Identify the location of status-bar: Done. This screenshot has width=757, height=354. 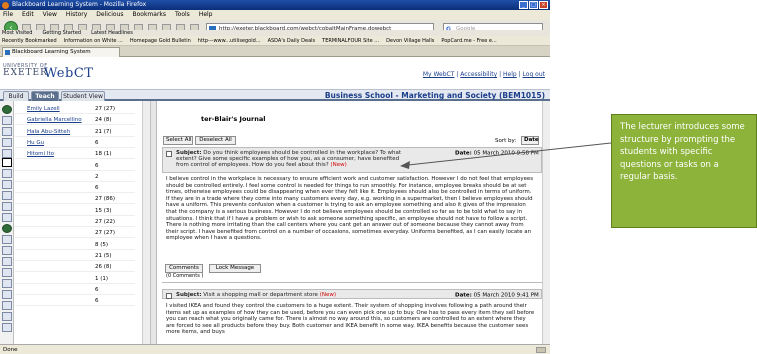
(275, 349).